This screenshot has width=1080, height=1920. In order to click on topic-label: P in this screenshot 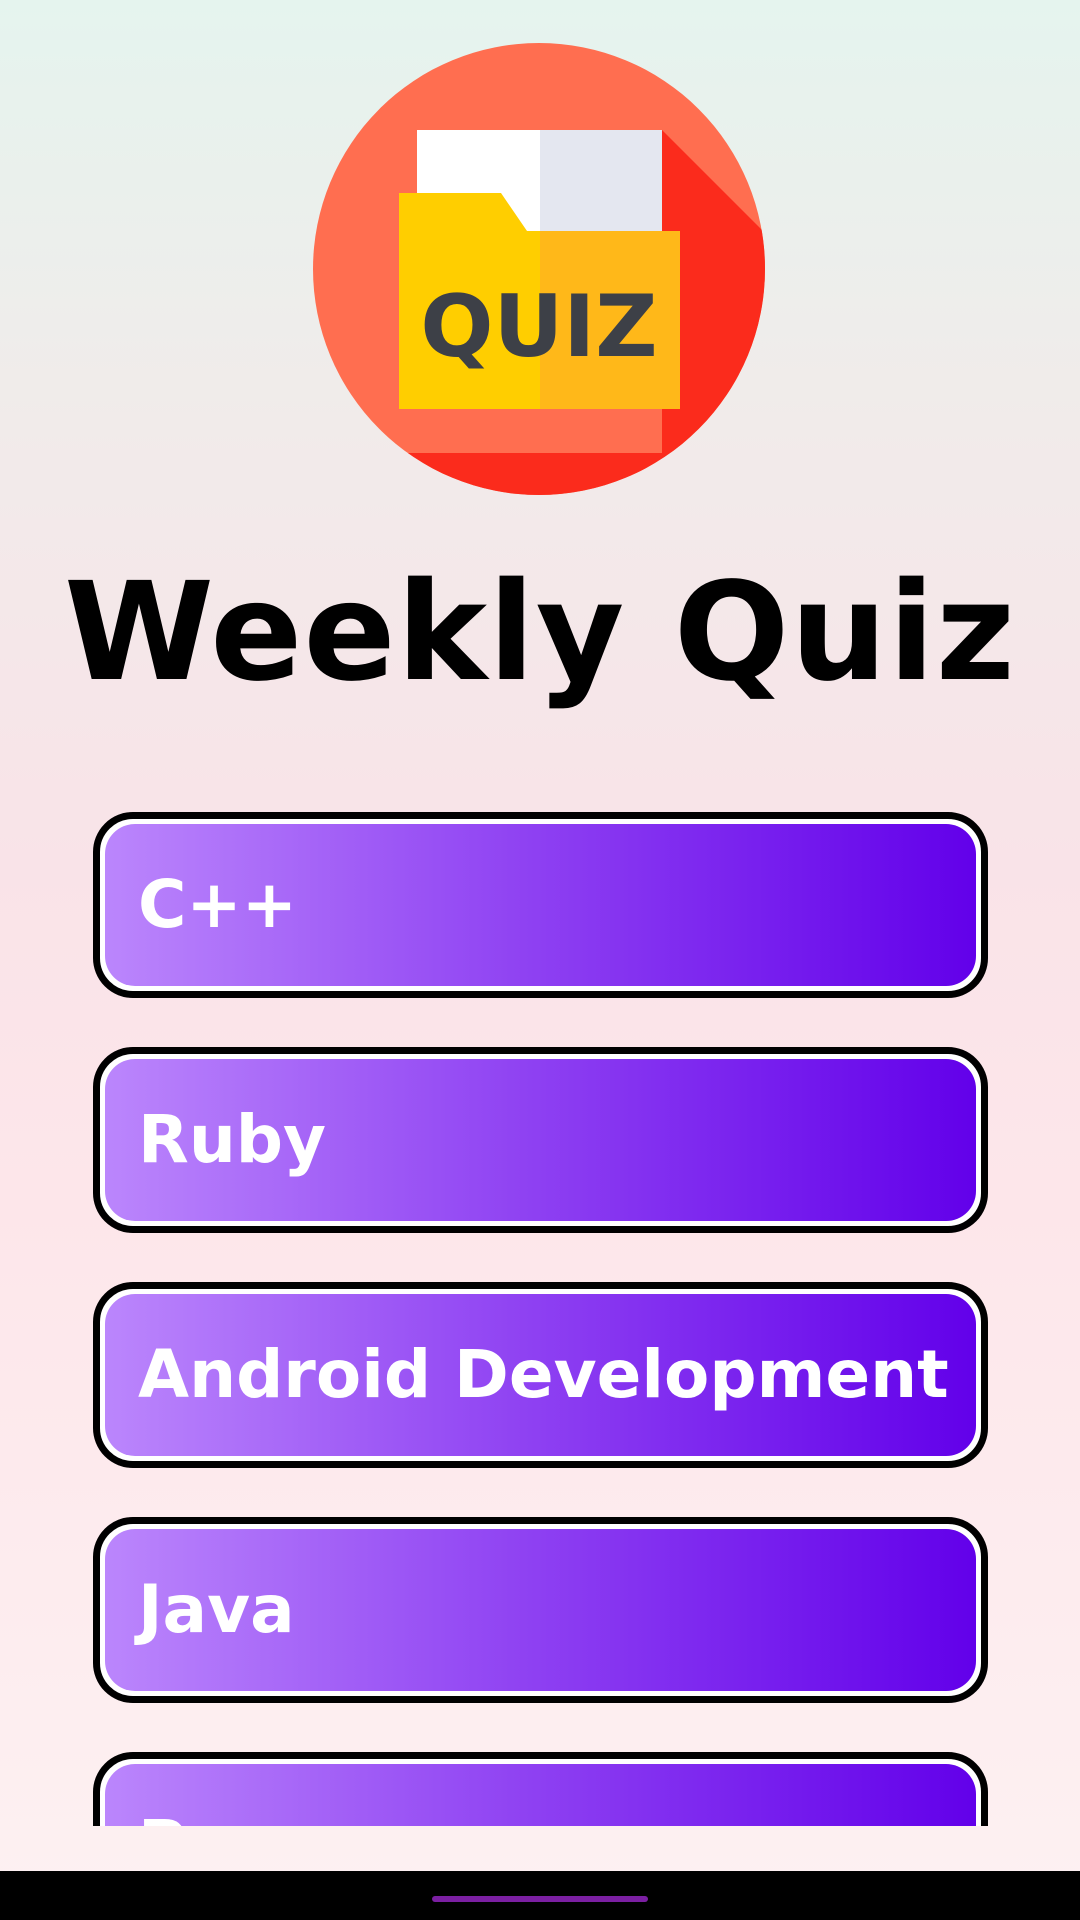, I will do `click(162, 1819)`.